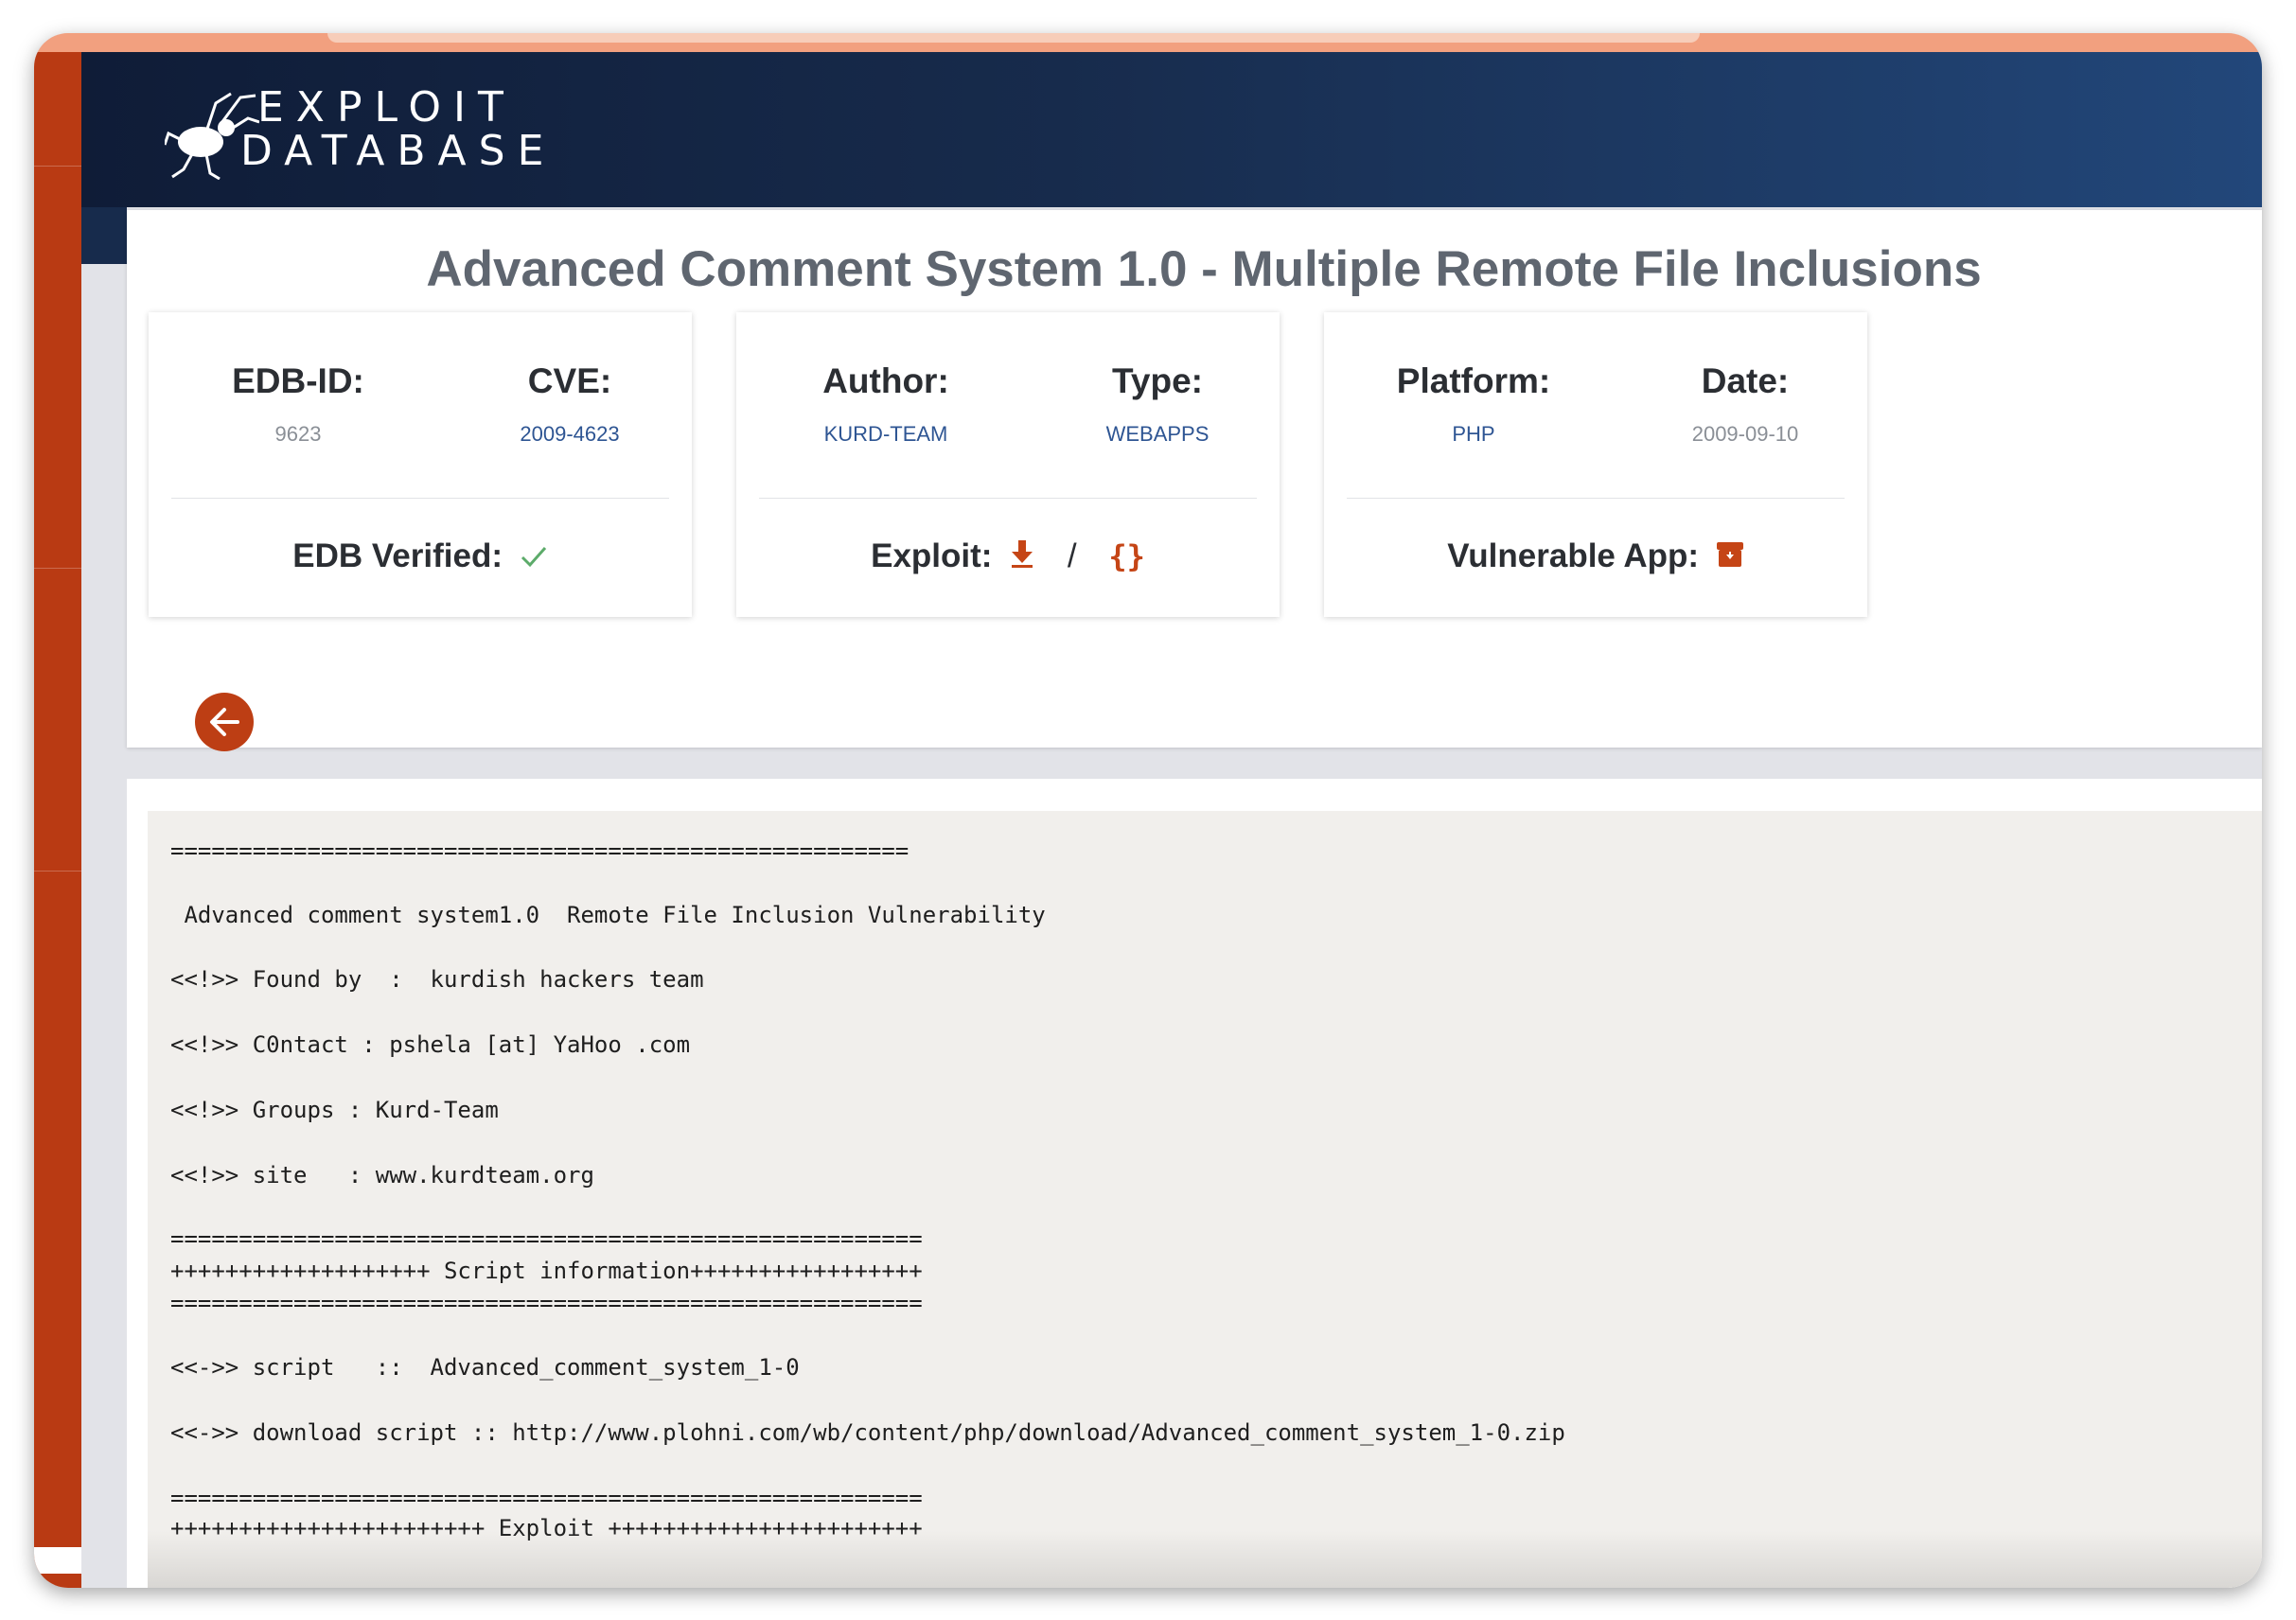 This screenshot has width=2296, height=1620. What do you see at coordinates (1022, 557) in the screenshot?
I see `download-icon` at bounding box center [1022, 557].